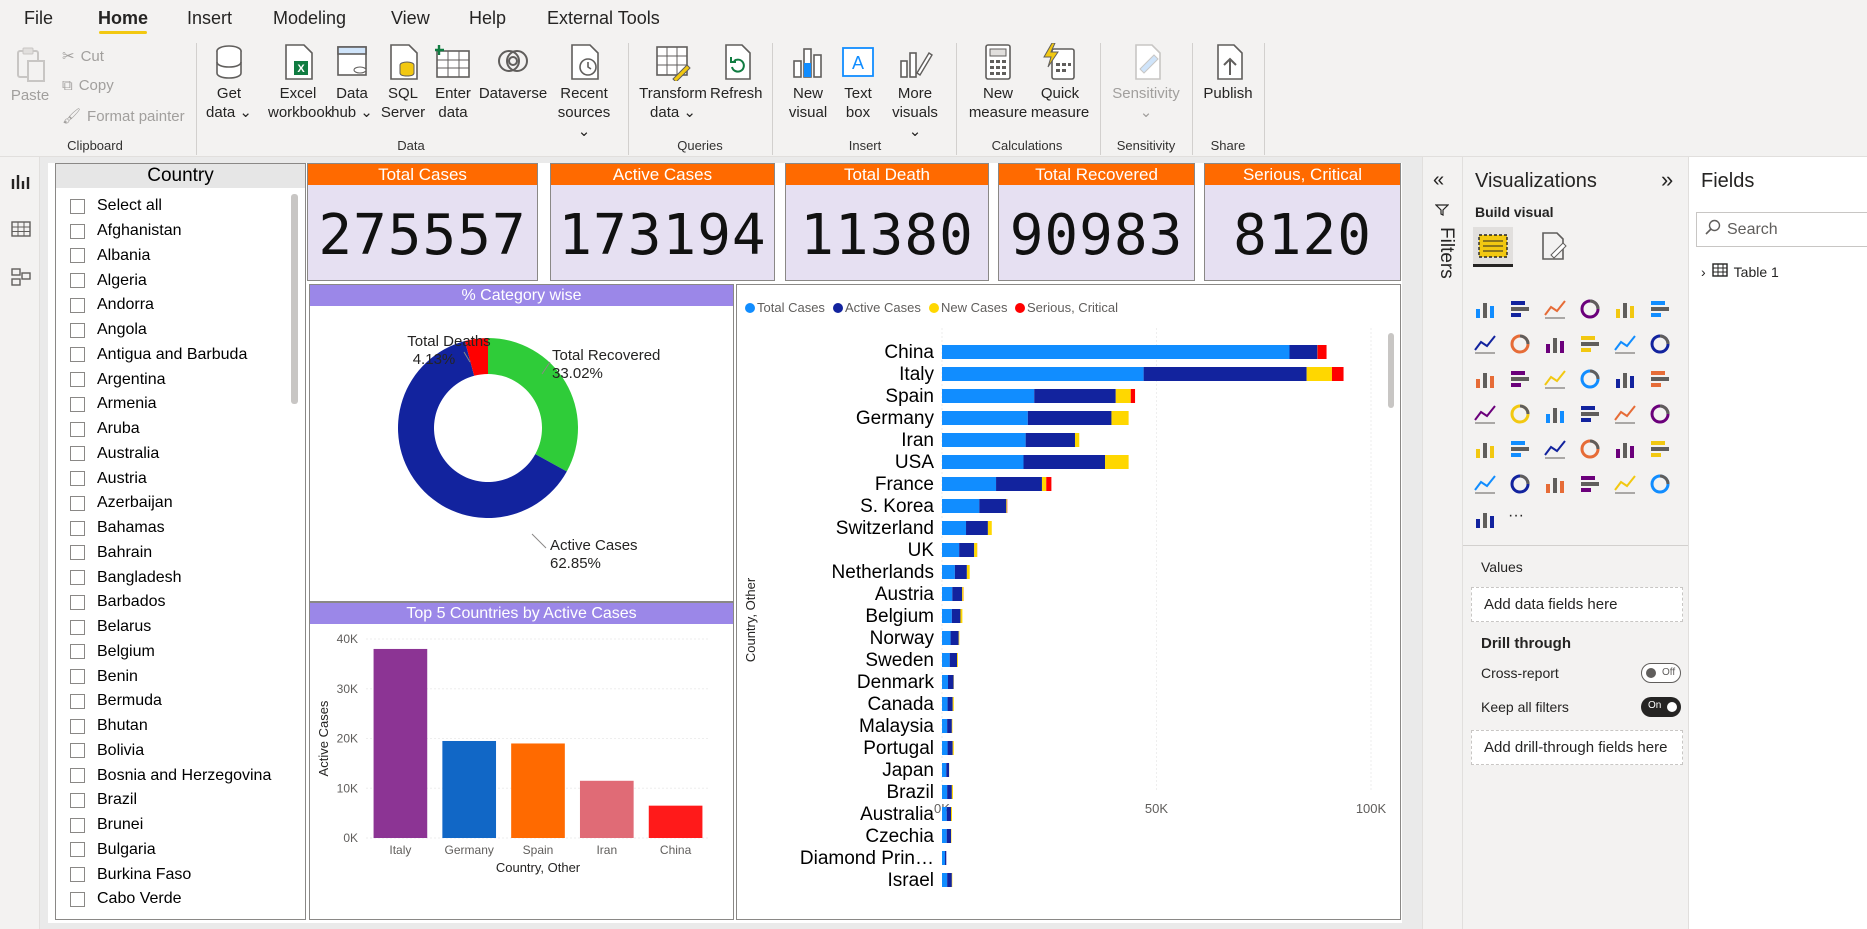  Describe the element at coordinates (1493, 247) in the screenshot. I see `build-visual-tab` at that location.